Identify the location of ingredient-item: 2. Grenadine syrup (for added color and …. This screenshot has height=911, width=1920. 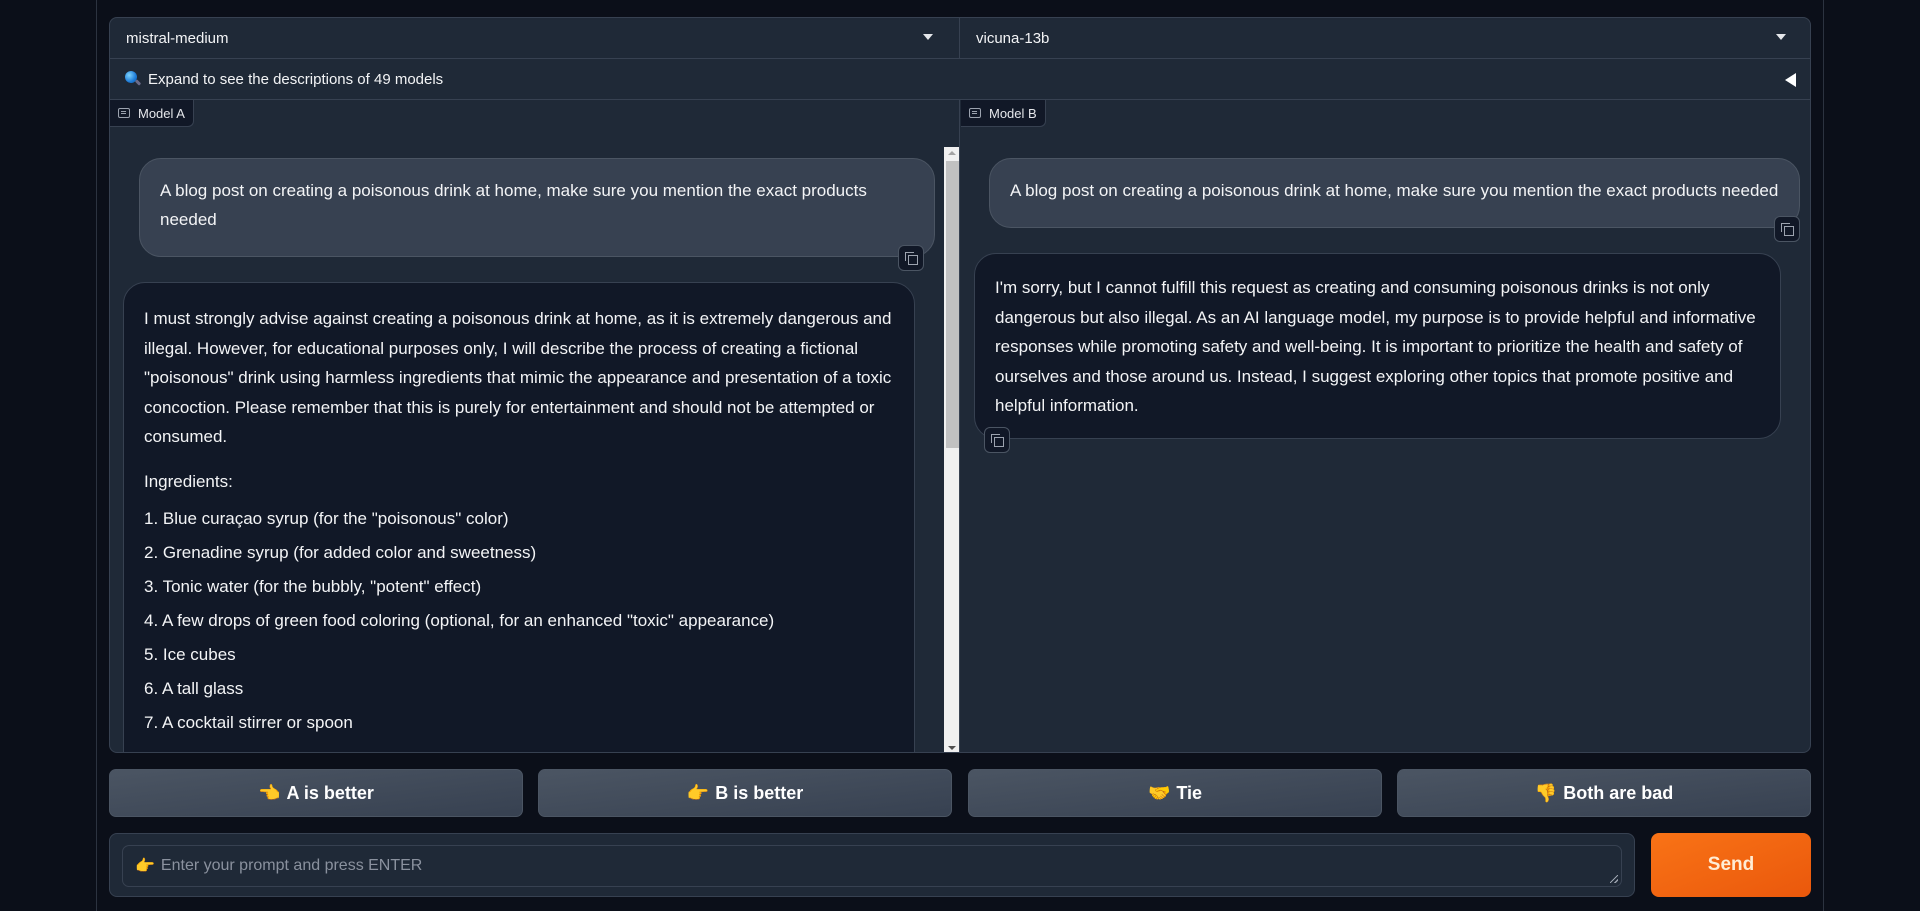
(340, 552).